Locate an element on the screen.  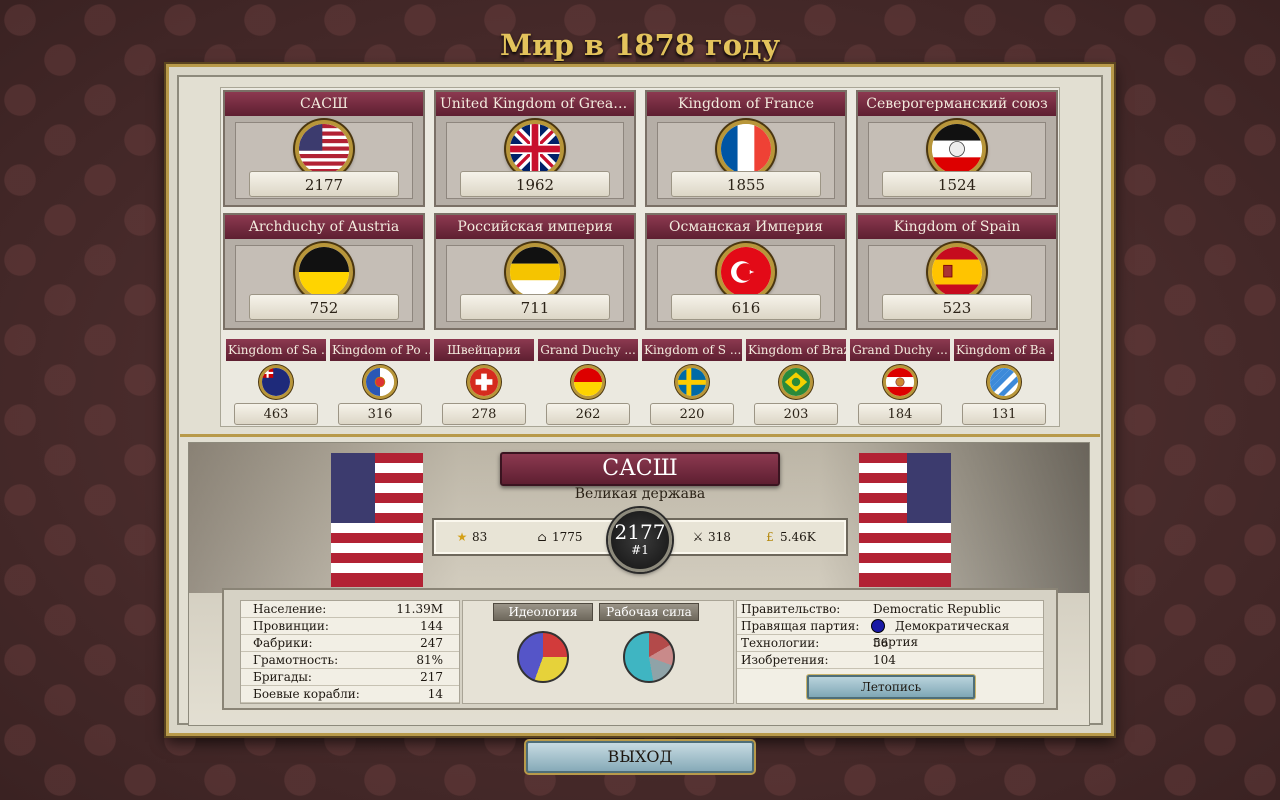
nation-score: 752 is located at coordinates (324, 307).